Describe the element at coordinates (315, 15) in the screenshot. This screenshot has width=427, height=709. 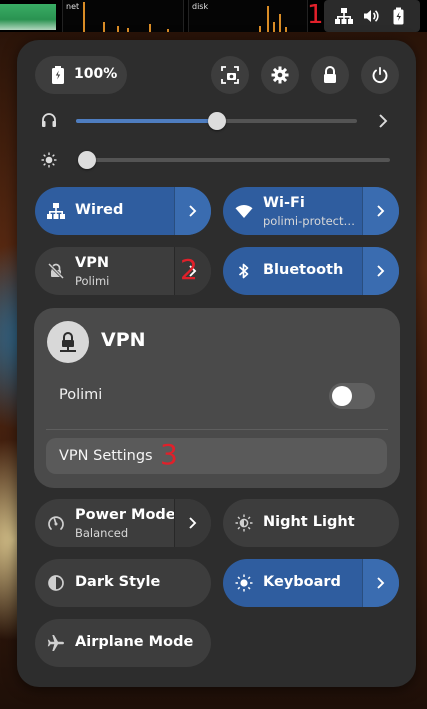
I see `marker-label-1: 1` at that location.